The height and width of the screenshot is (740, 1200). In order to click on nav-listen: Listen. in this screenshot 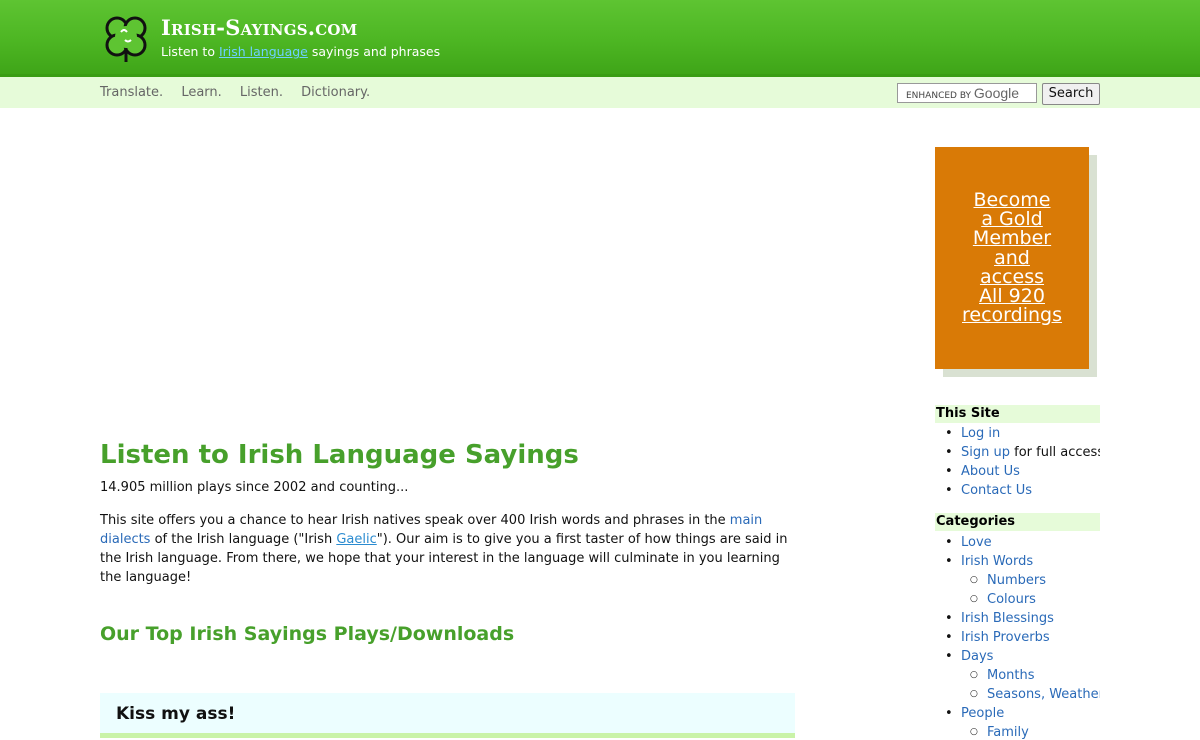, I will do `click(261, 92)`.